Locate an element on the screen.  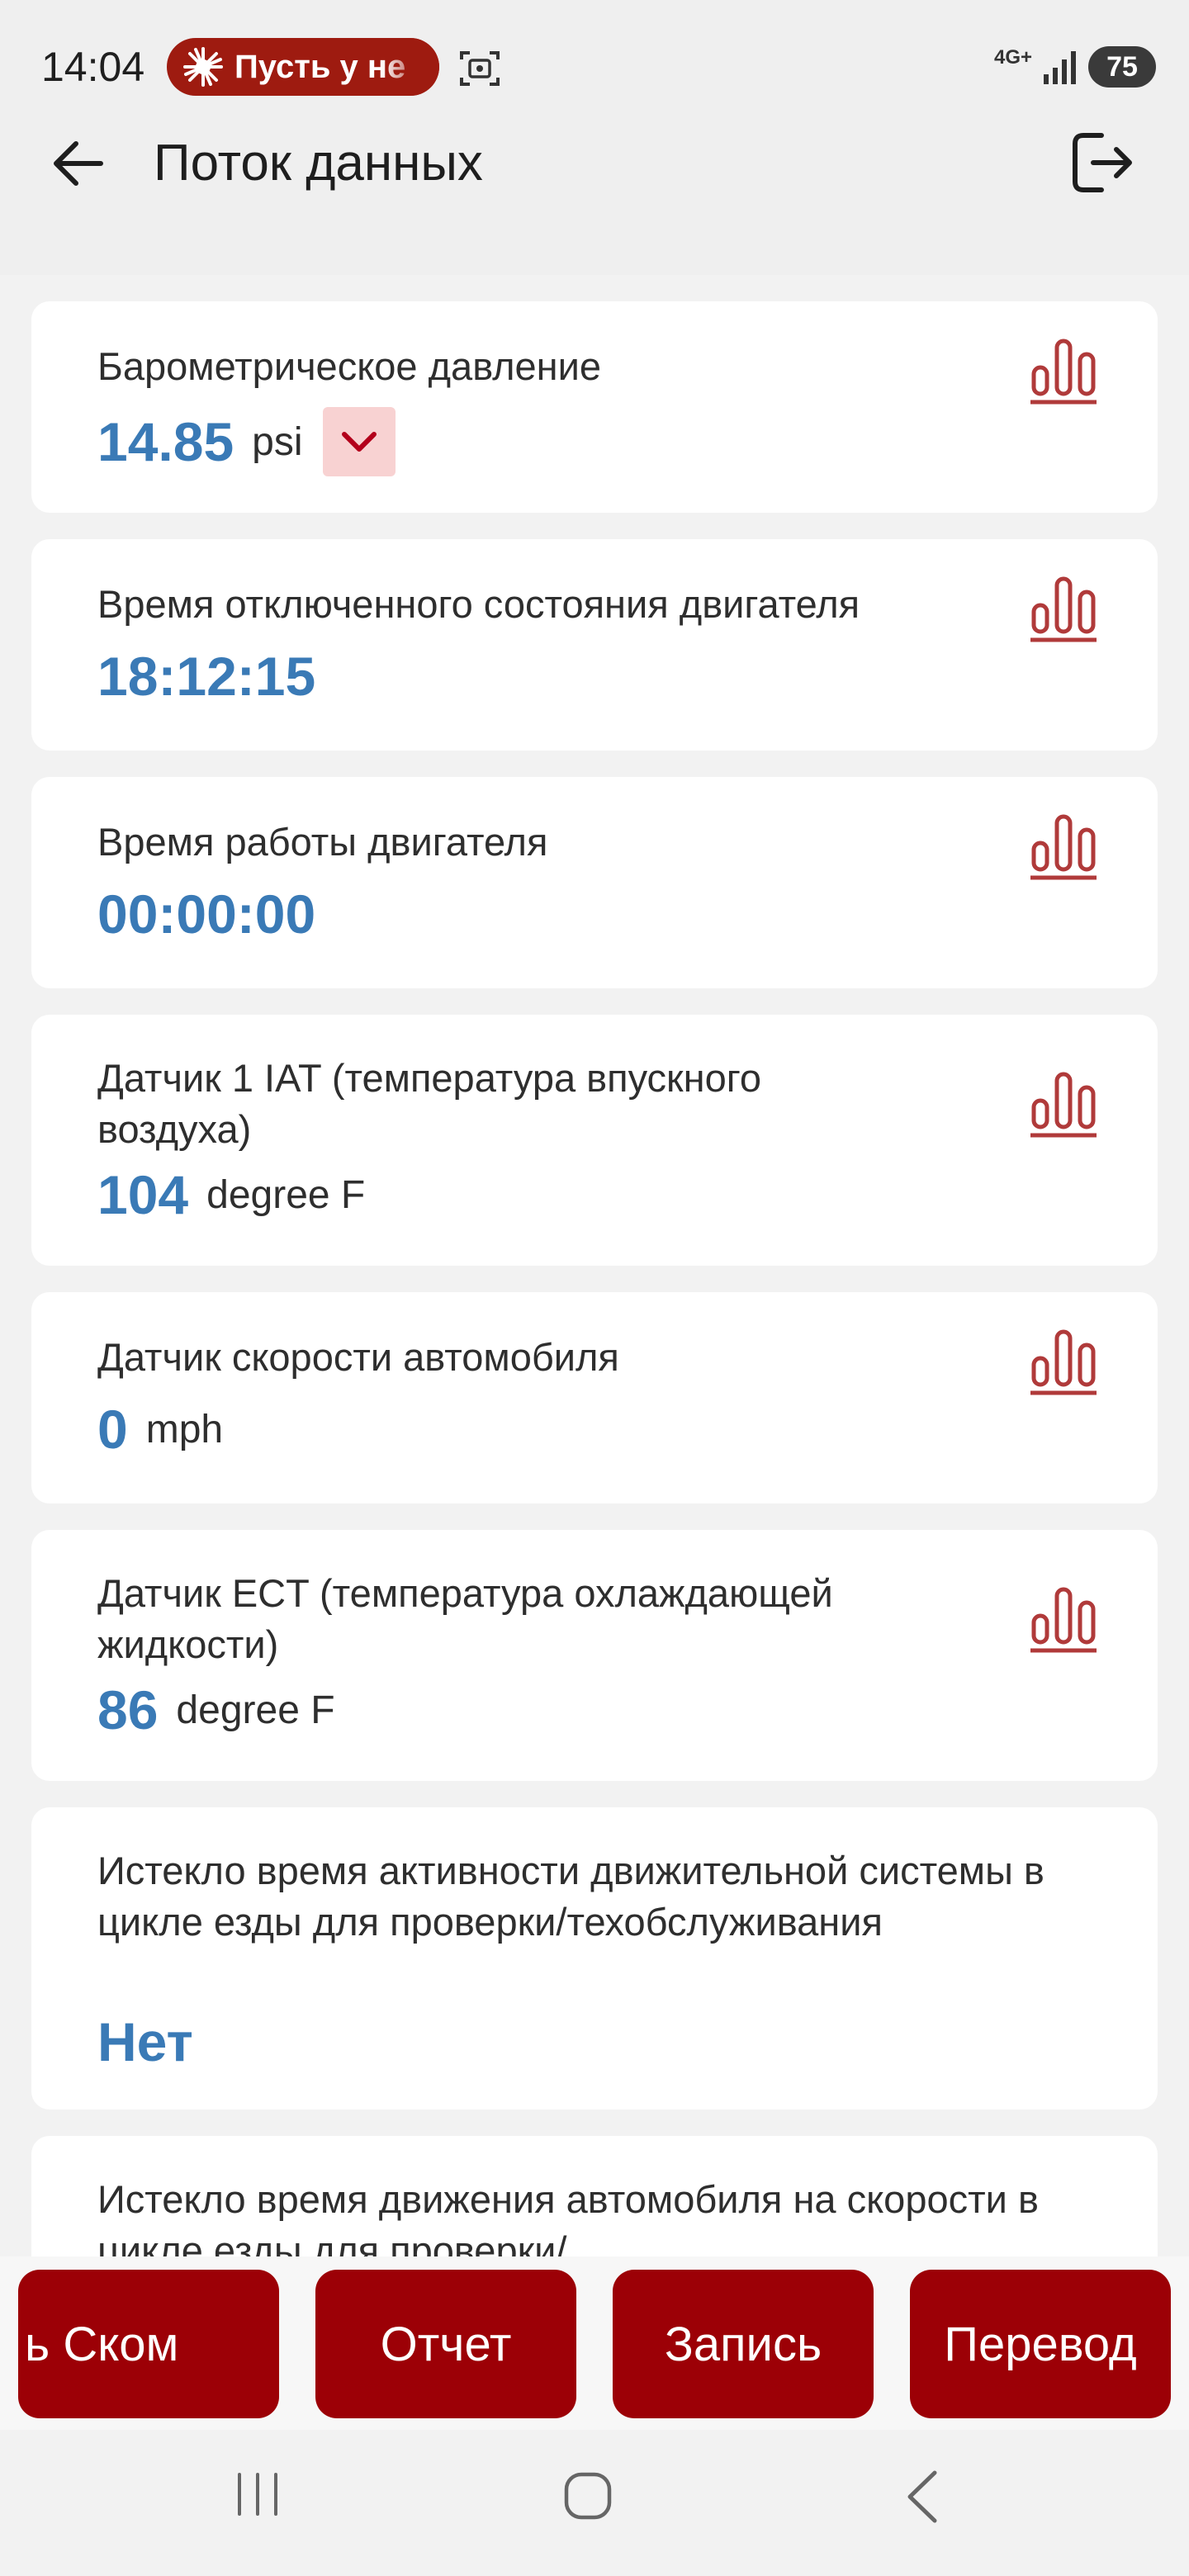
translate-button: Перевод is located at coordinates (1040, 2344).